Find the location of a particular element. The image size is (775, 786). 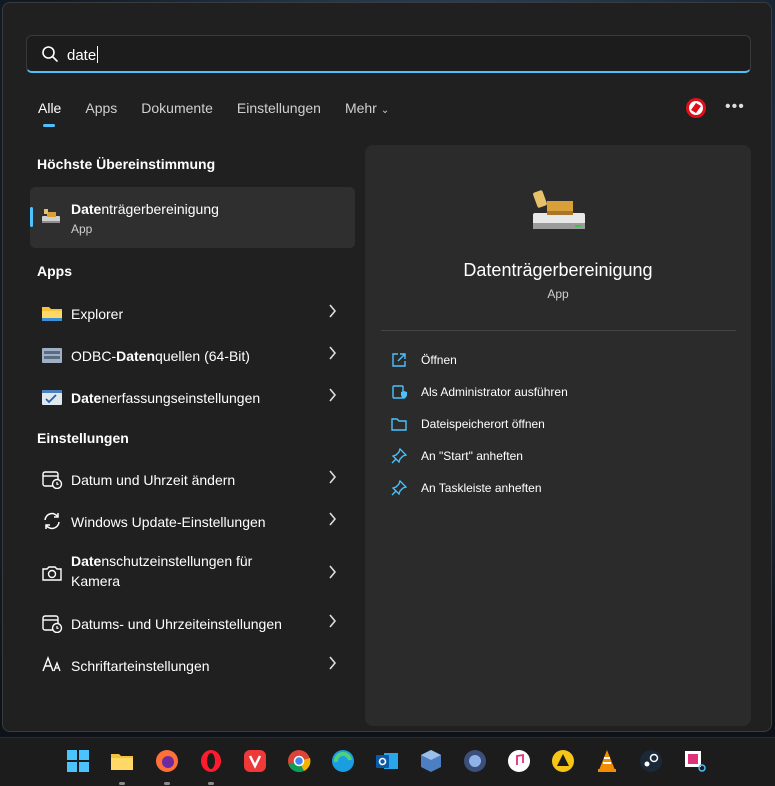

detail-subtitle: App is located at coordinates (558, 294).